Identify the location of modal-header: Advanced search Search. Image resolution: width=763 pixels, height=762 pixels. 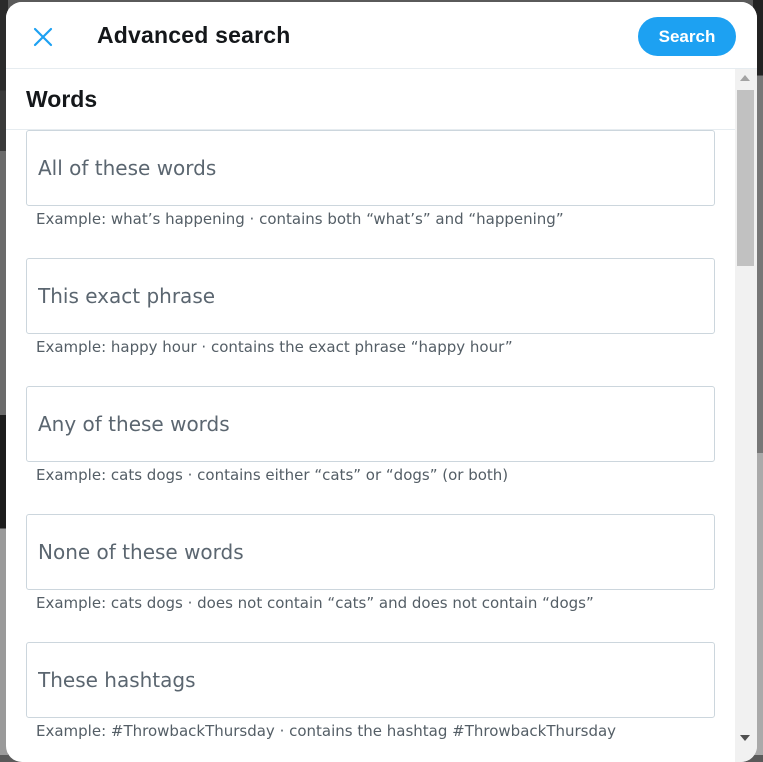
(381, 35).